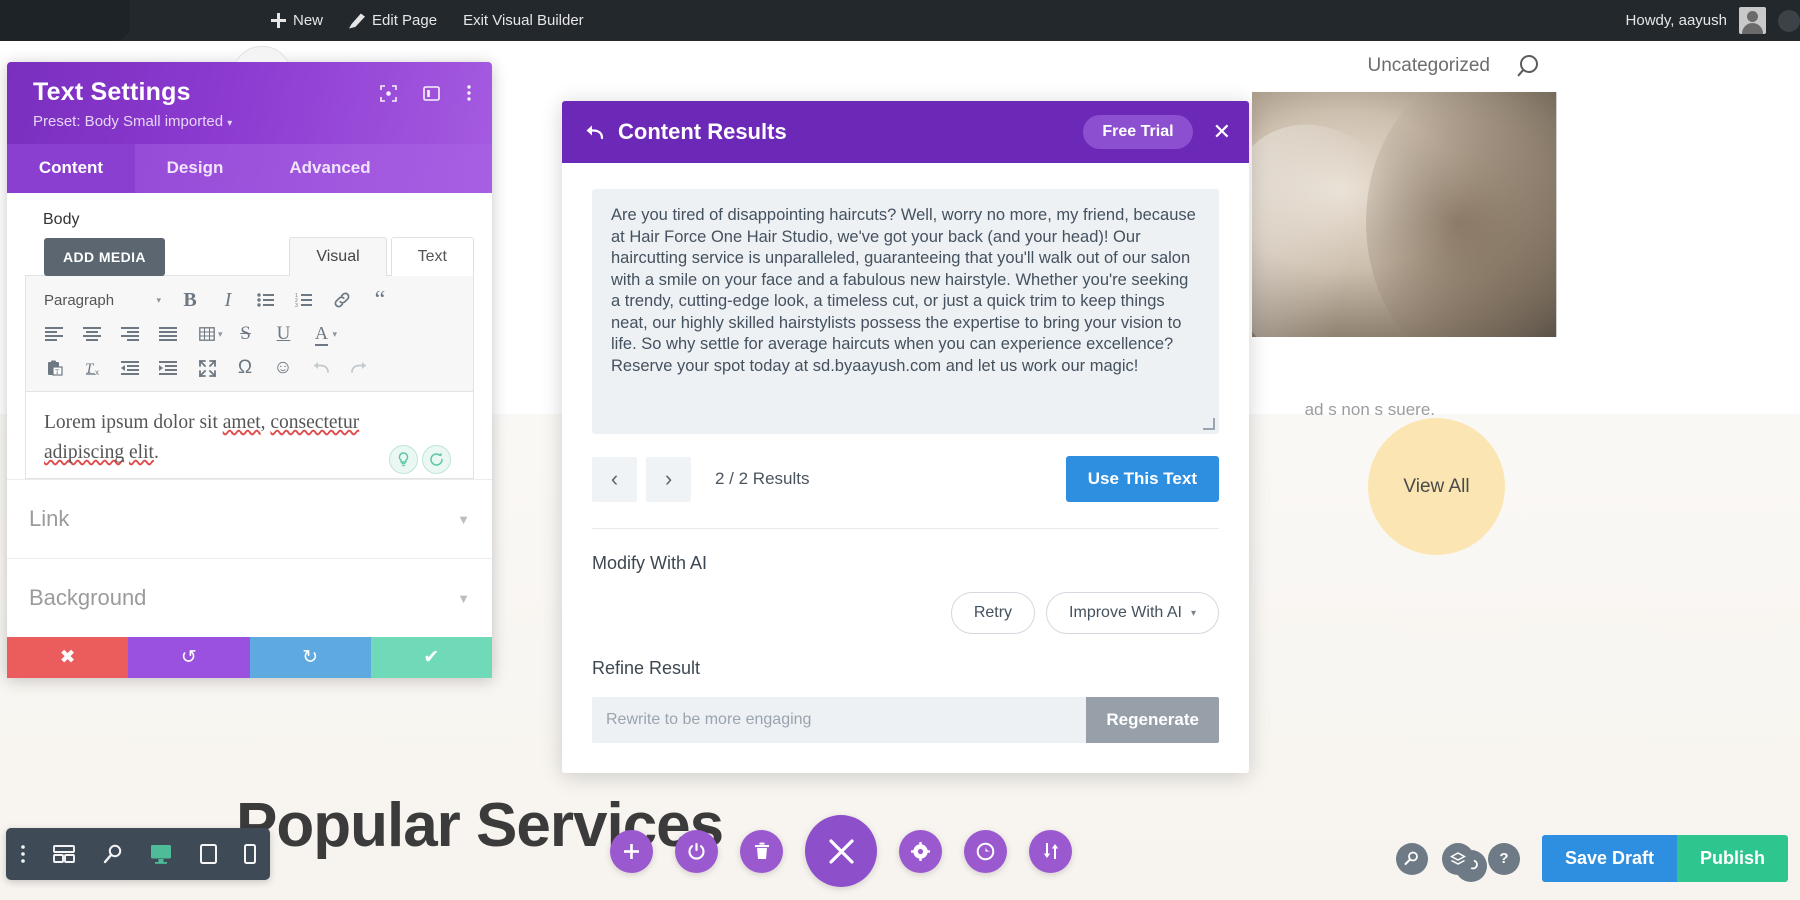  Describe the element at coordinates (161, 854) in the screenshot. I see `desktop-icon` at that location.